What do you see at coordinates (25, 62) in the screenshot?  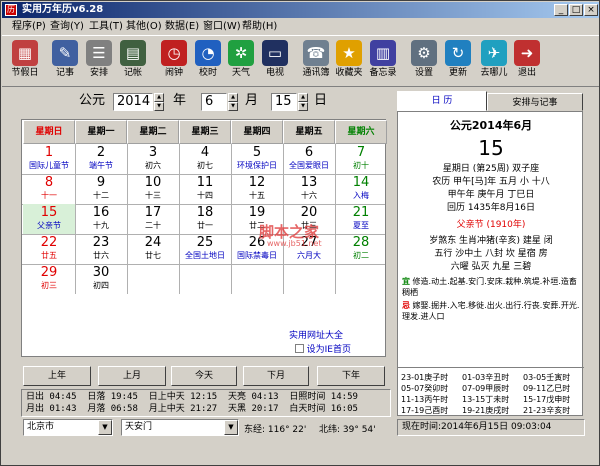 I see `holiday-button: ▦ 节假日` at bounding box center [25, 62].